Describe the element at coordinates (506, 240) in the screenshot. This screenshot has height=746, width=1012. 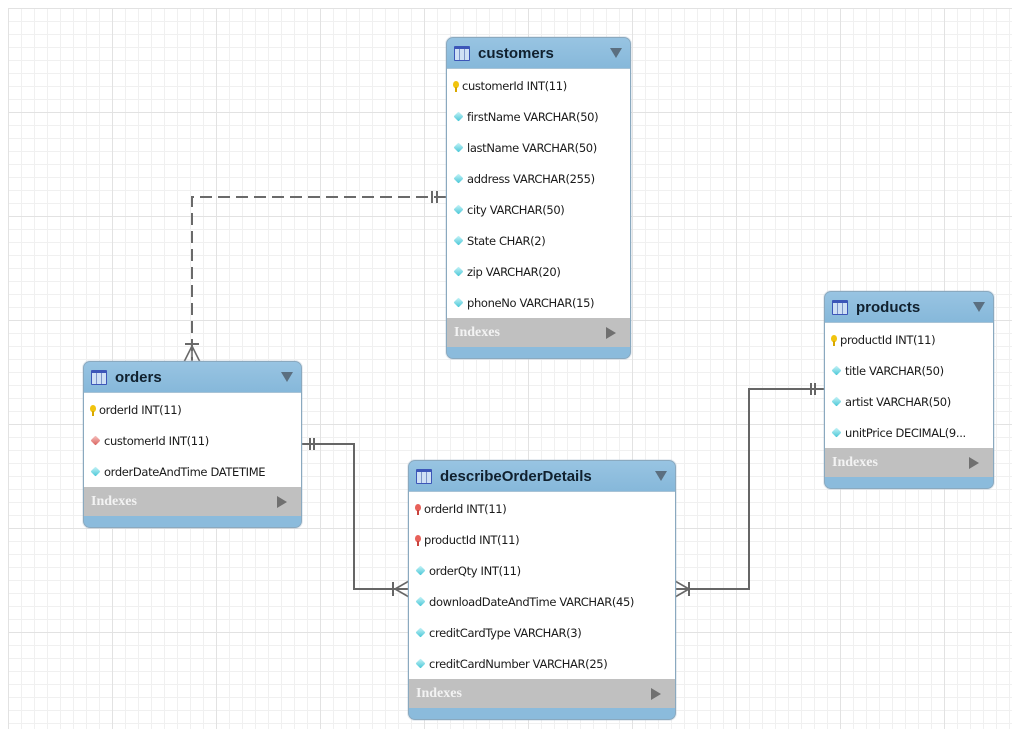
I see `column-text: State CHAR(2)` at that location.